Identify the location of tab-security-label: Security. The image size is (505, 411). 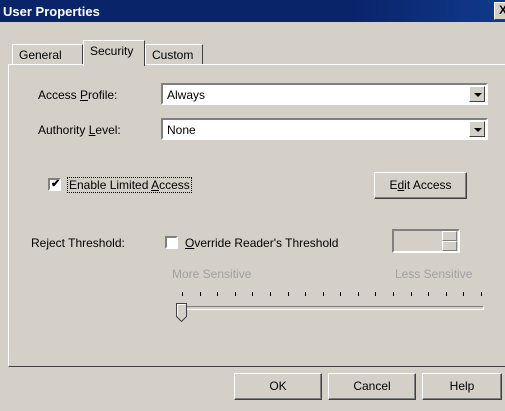
(112, 51).